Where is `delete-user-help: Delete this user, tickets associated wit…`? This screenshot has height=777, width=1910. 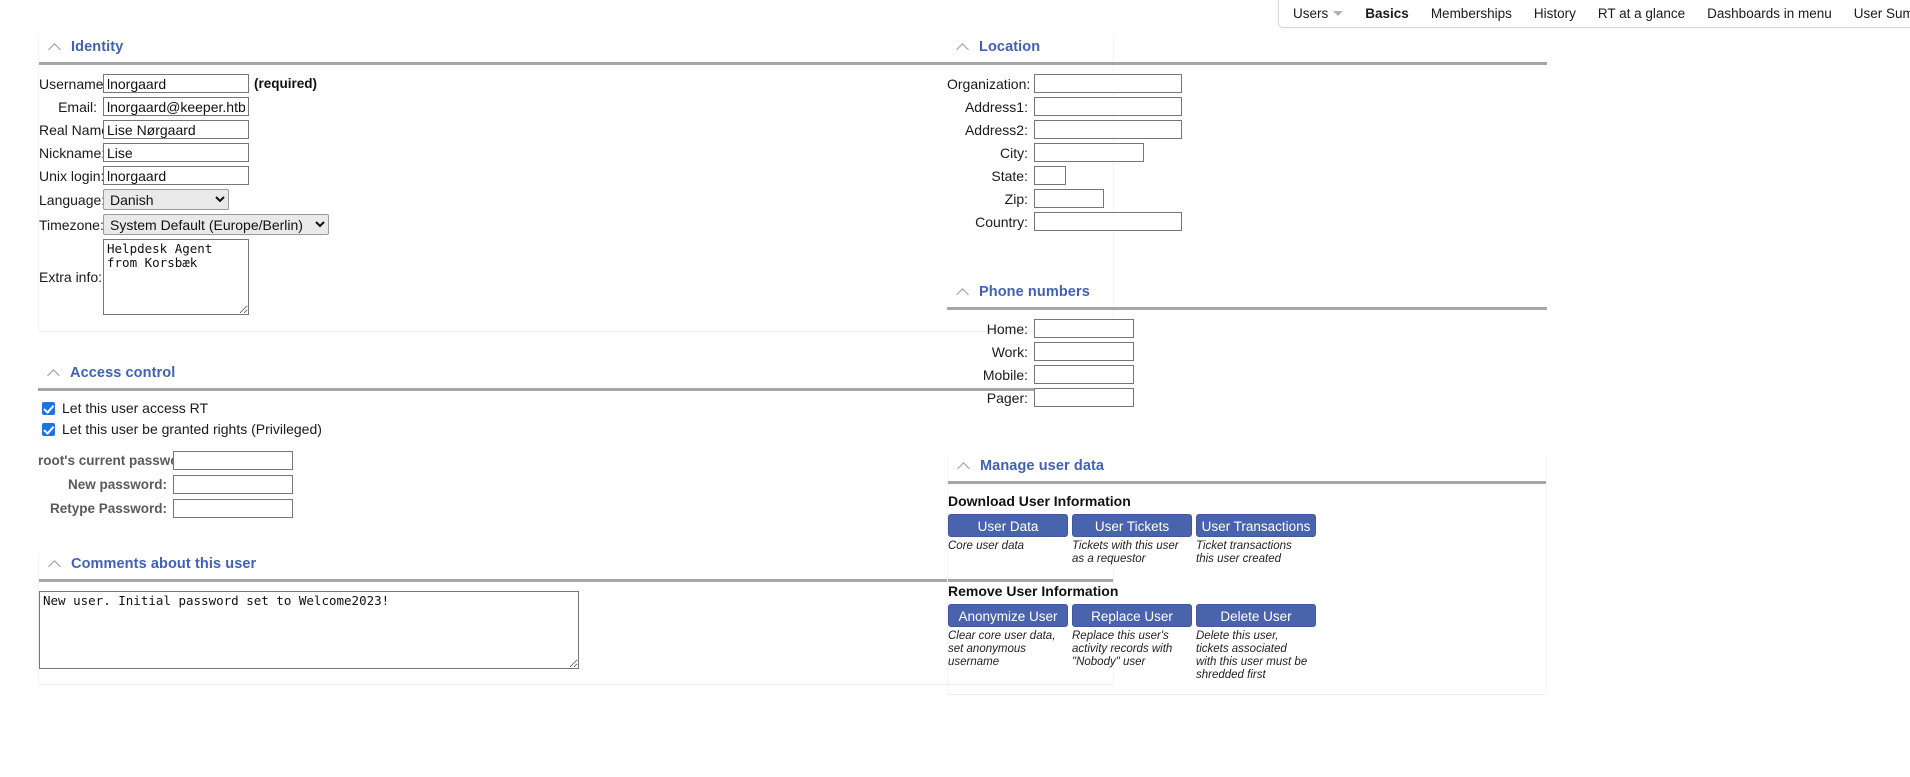
delete-user-help: Delete this user, tickets associated wit… is located at coordinates (1252, 655).